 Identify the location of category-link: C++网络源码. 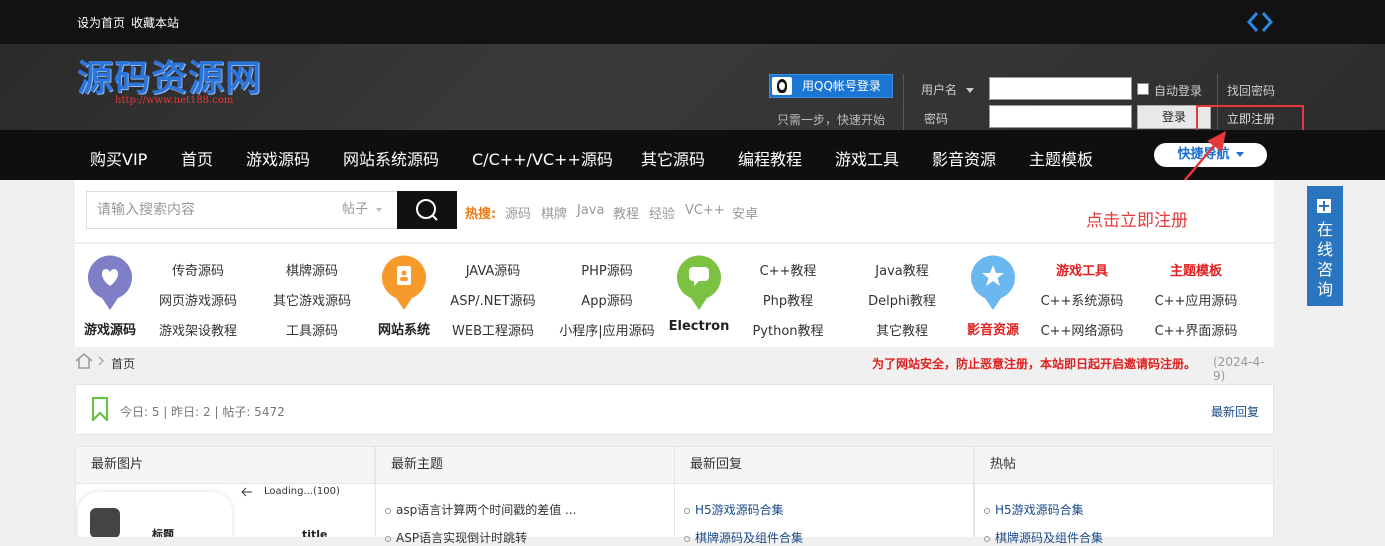
(1082, 329).